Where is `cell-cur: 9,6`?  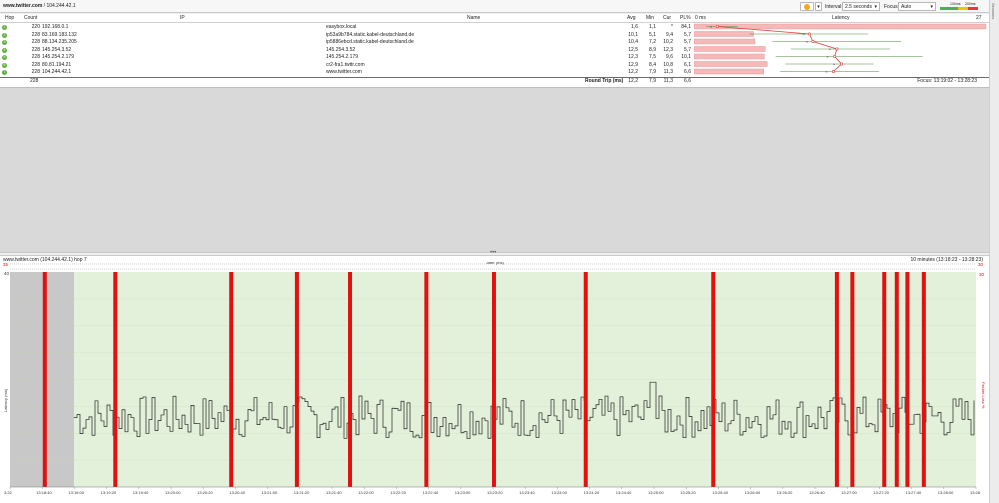
cell-cur: 9,6 is located at coordinates (669, 57).